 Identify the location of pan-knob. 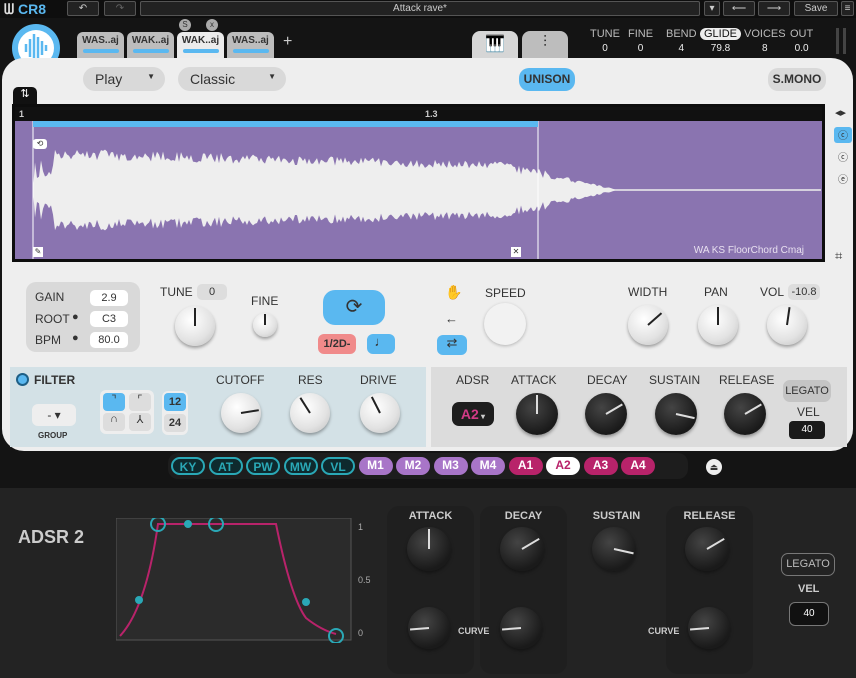
(718, 325).